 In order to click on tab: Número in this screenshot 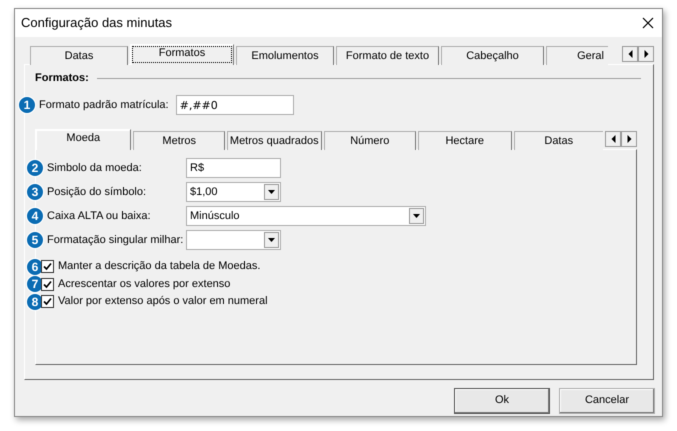, I will do `click(370, 140)`.